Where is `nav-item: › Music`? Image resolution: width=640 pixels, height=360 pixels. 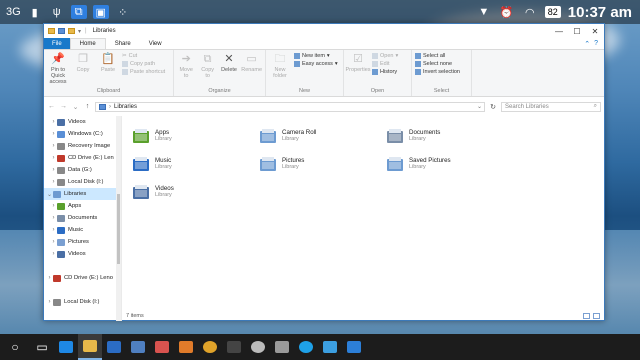
nav-item: › Music is located at coordinates (82, 230).